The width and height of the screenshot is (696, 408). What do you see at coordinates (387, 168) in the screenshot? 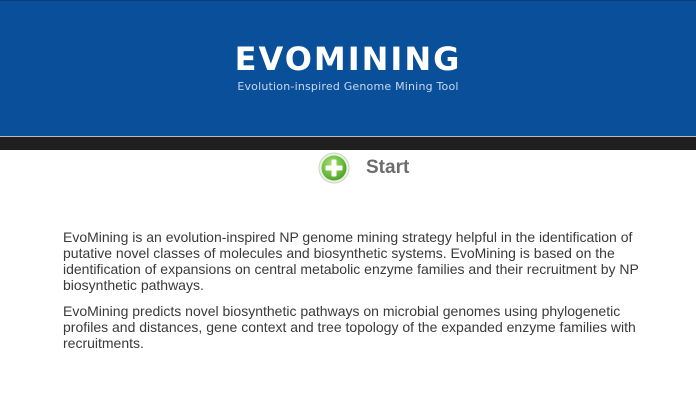
I see `start-label: Start` at bounding box center [387, 168].